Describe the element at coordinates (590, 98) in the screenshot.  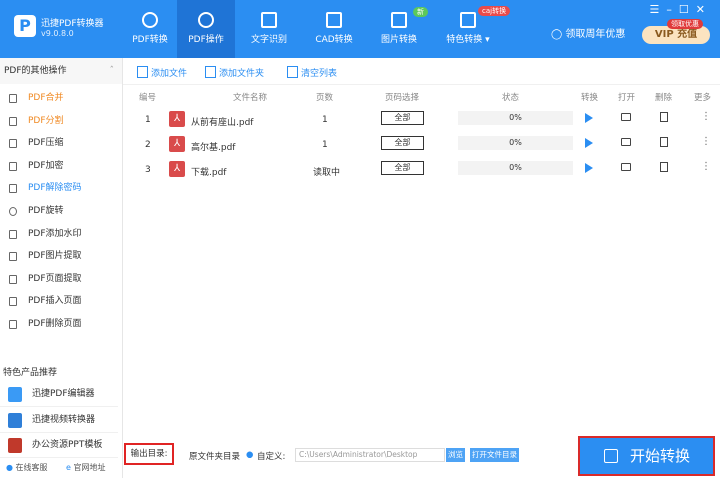
I see `col-convert: 转换` at that location.